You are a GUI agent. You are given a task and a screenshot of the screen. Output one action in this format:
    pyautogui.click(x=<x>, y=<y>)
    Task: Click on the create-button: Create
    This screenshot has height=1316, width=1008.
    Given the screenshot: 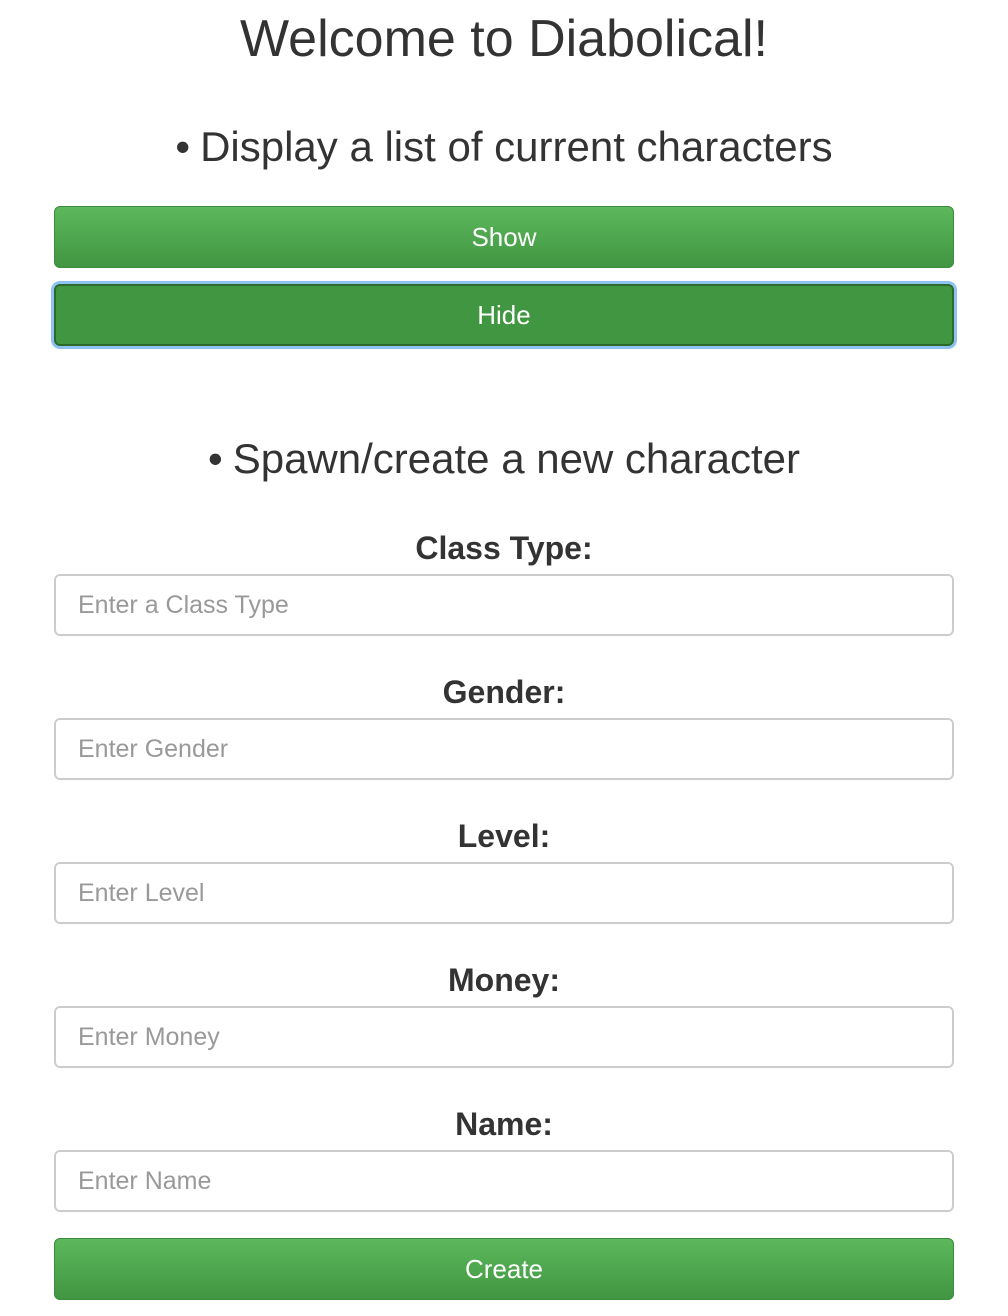 What is the action you would take?
    pyautogui.click(x=504, y=1269)
    